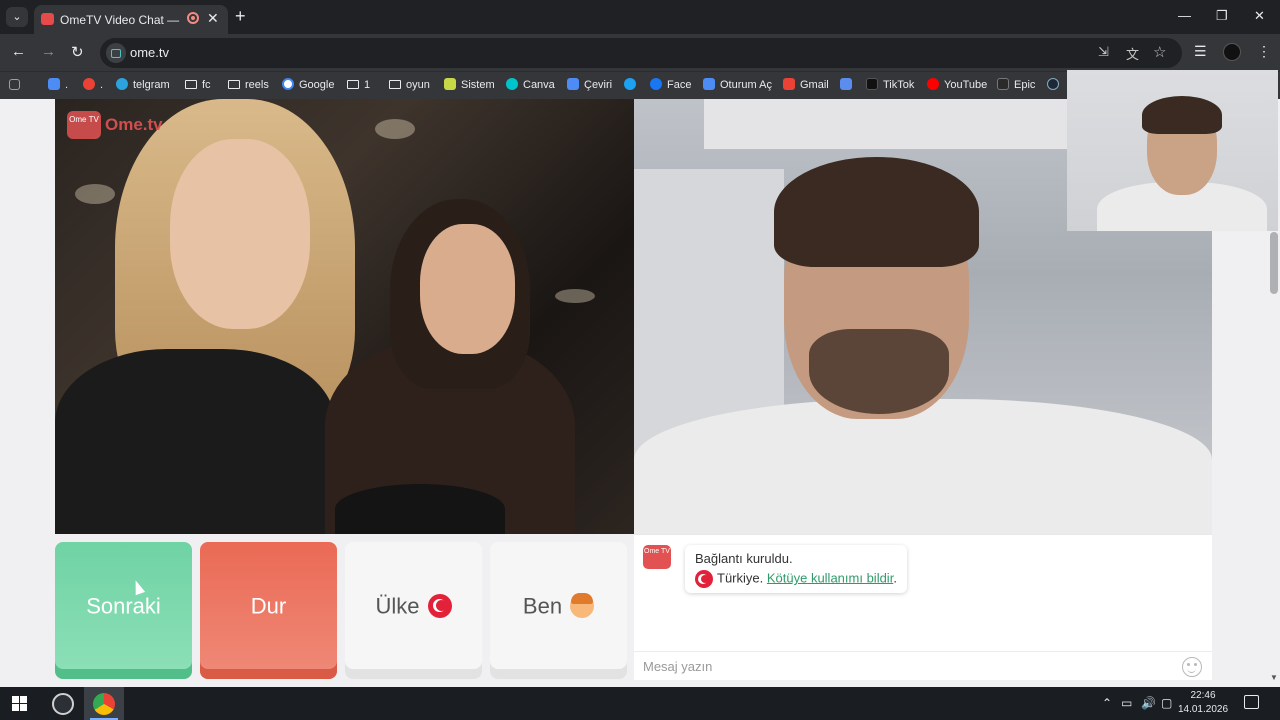 The width and height of the screenshot is (1280, 720). What do you see at coordinates (1264, 51) in the screenshot?
I see `browser-menu-icon: ⋮` at bounding box center [1264, 51].